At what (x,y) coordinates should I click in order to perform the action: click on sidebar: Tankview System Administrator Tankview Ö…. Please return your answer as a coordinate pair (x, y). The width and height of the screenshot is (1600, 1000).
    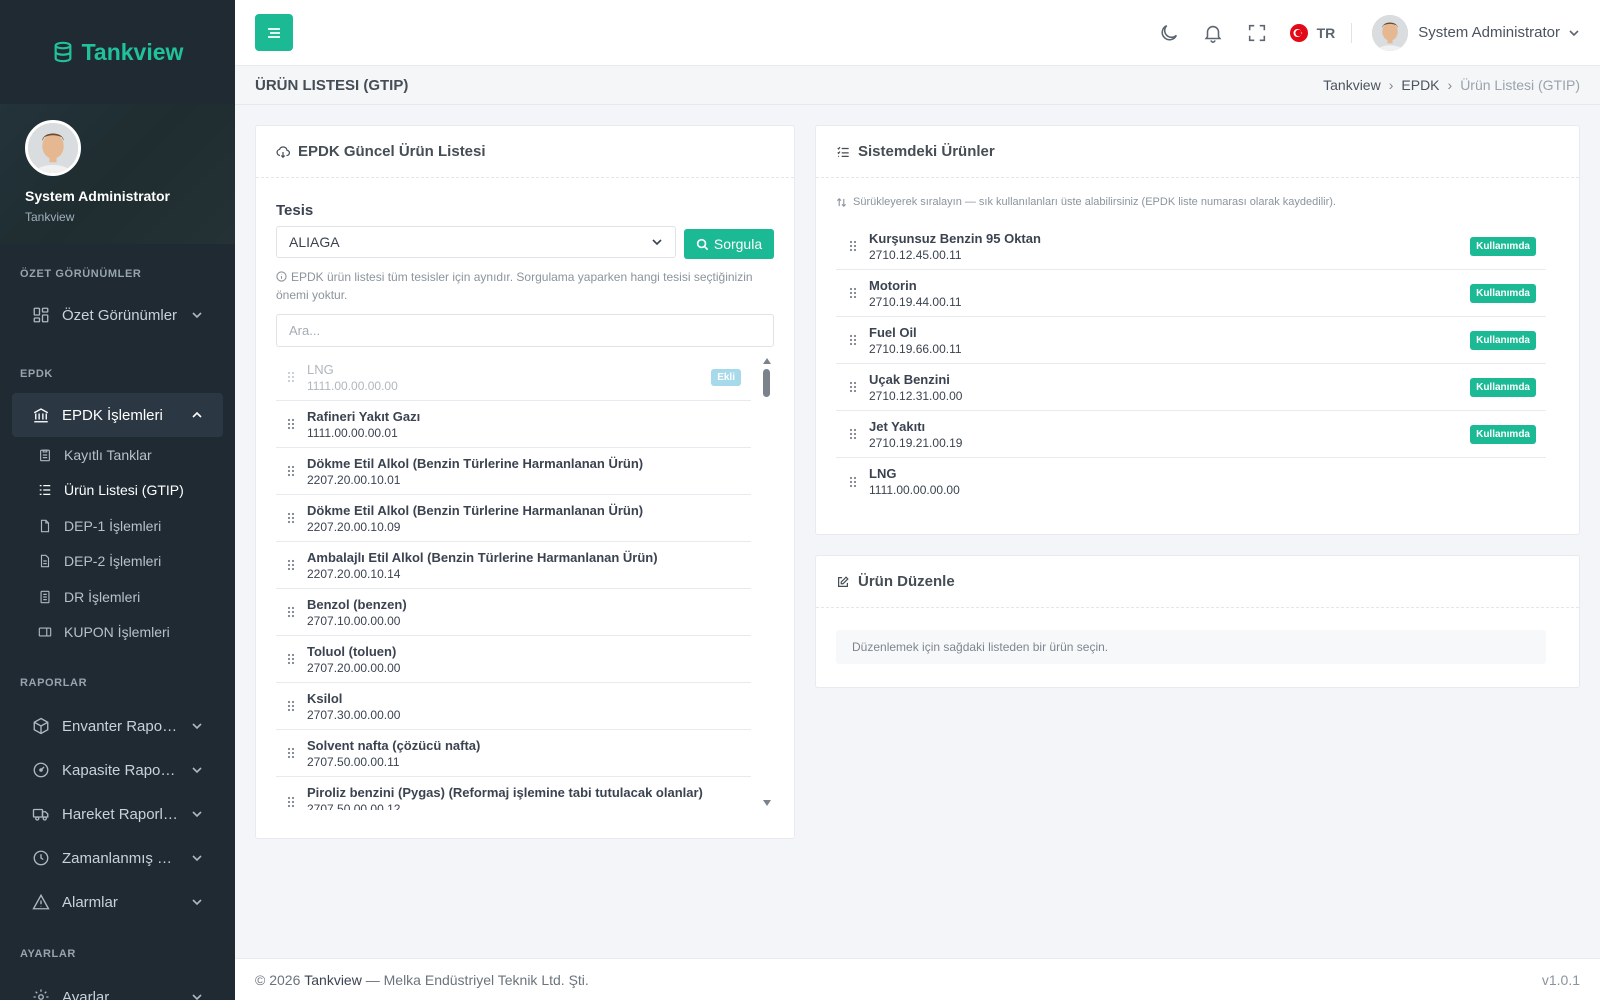
    Looking at the image, I should click on (117, 500).